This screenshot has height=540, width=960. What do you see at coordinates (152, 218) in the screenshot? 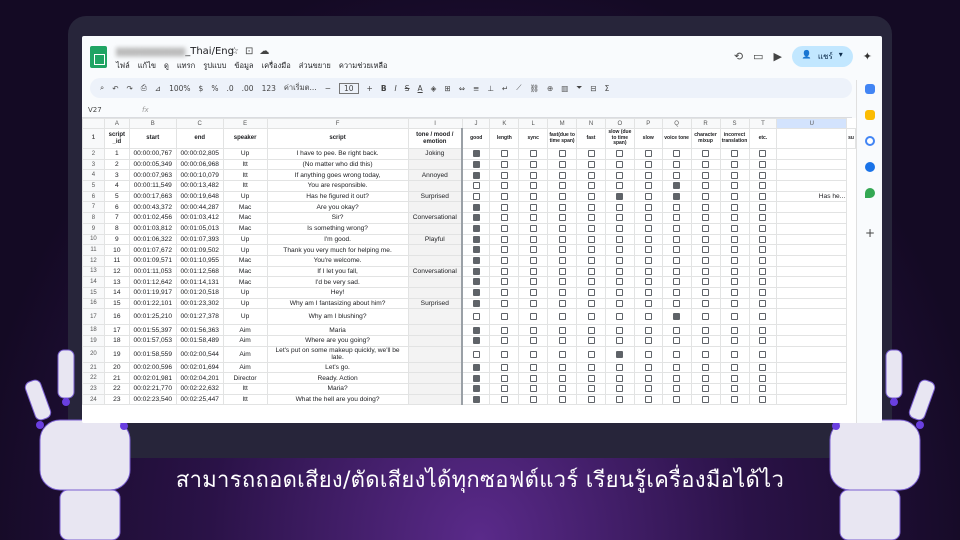
I see `start-cell: 00:01:02,456` at bounding box center [152, 218].